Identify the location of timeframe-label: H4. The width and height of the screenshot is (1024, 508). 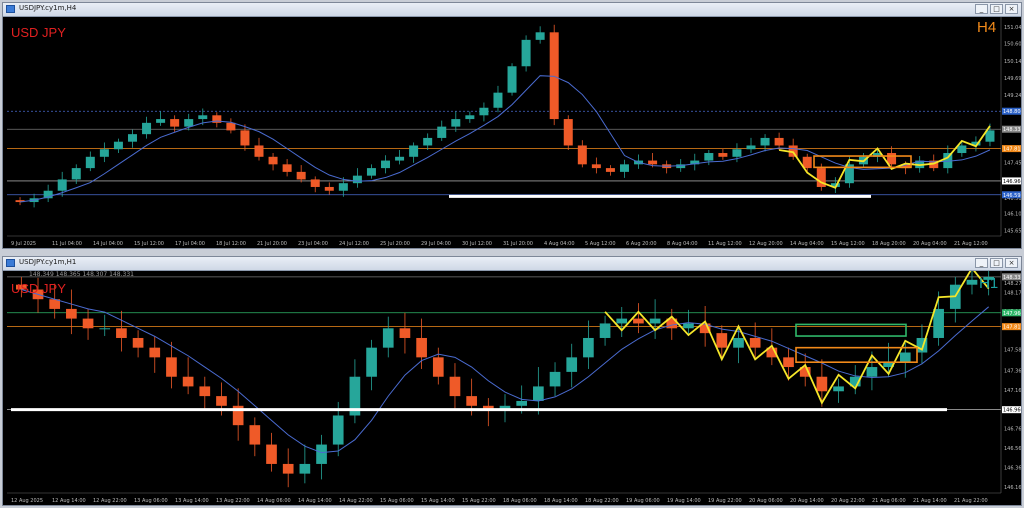
(987, 27).